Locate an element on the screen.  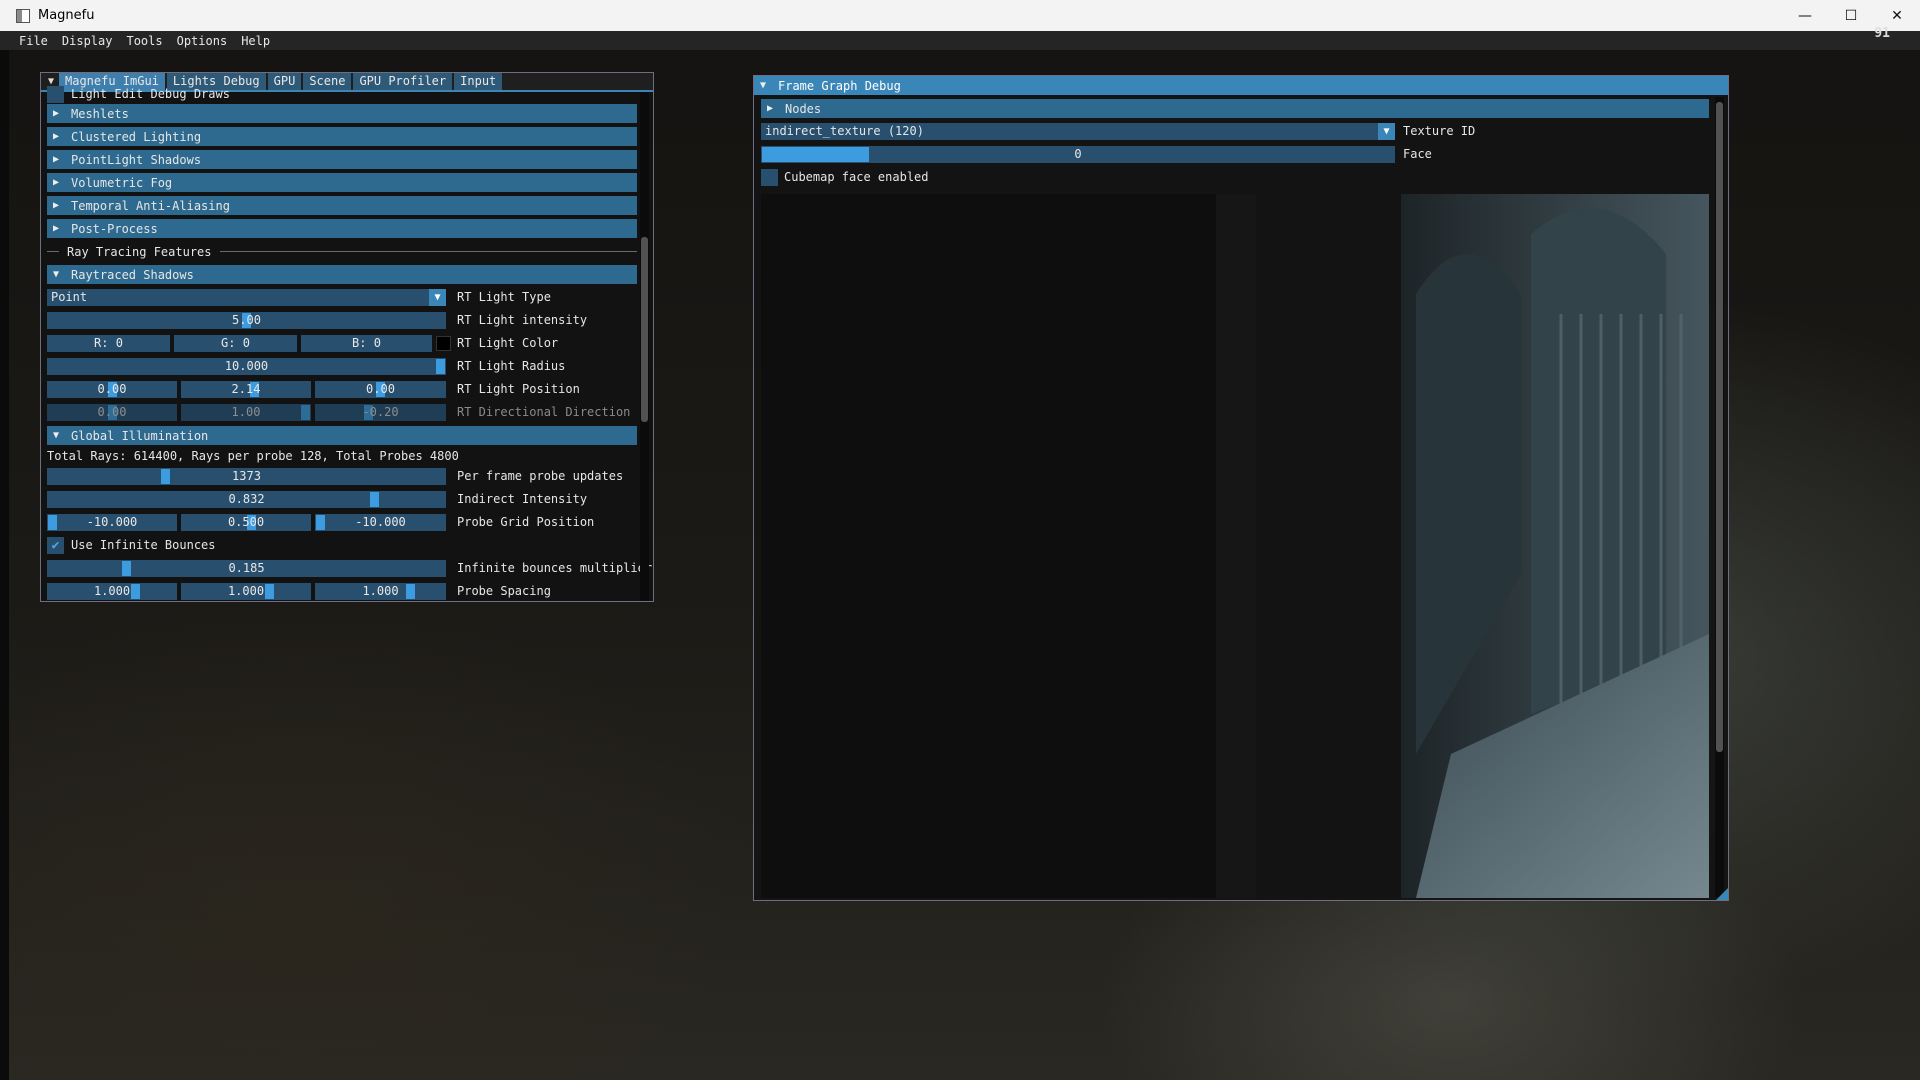
section-label: Temporal Anti-Aliasing is located at coordinates (150, 205).